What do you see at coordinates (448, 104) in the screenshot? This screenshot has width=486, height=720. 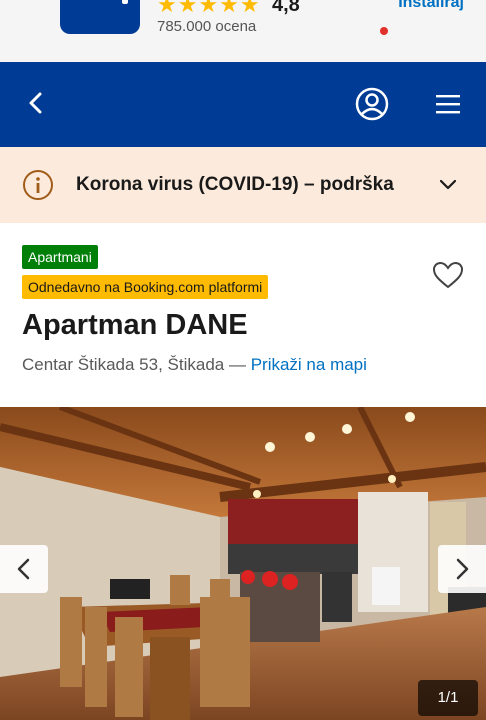 I see `hamburger-menu-icon` at bounding box center [448, 104].